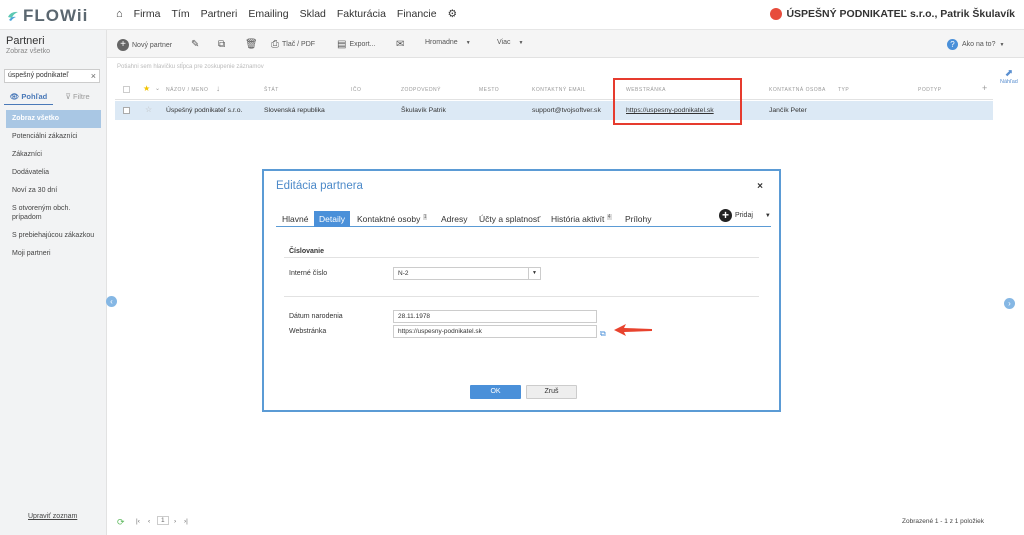 Image resolution: width=1024 pixels, height=535 pixels. I want to click on column-header: KONTAKTNÁ OSOBA, so click(797, 90).